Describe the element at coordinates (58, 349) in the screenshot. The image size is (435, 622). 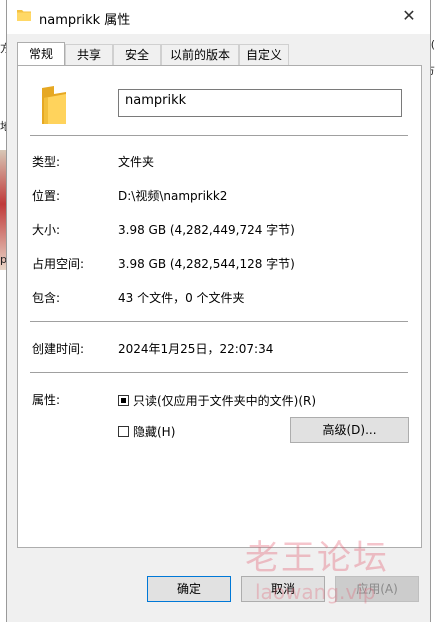
I see `created-label: 创建时间:` at that location.